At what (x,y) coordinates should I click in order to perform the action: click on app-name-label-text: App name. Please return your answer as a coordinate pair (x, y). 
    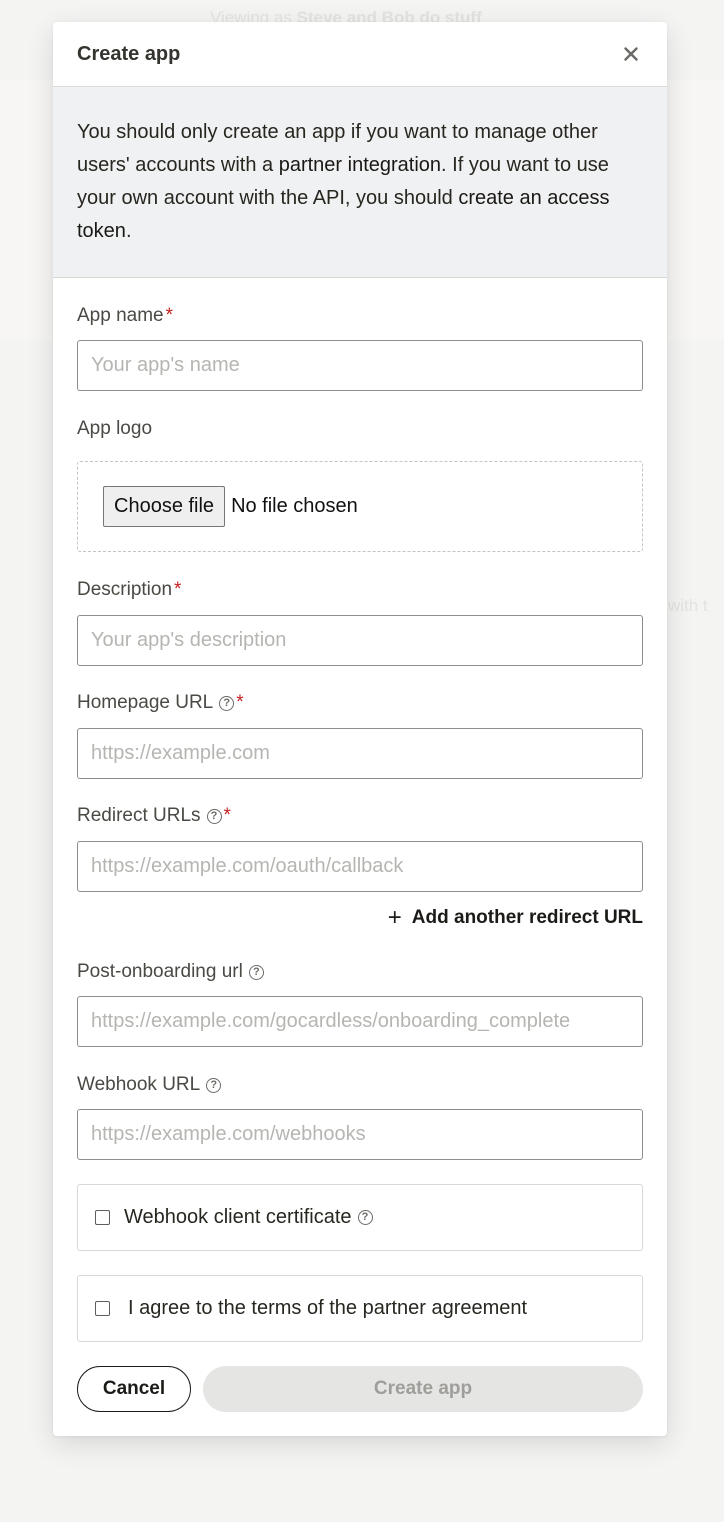
    Looking at the image, I should click on (120, 315).